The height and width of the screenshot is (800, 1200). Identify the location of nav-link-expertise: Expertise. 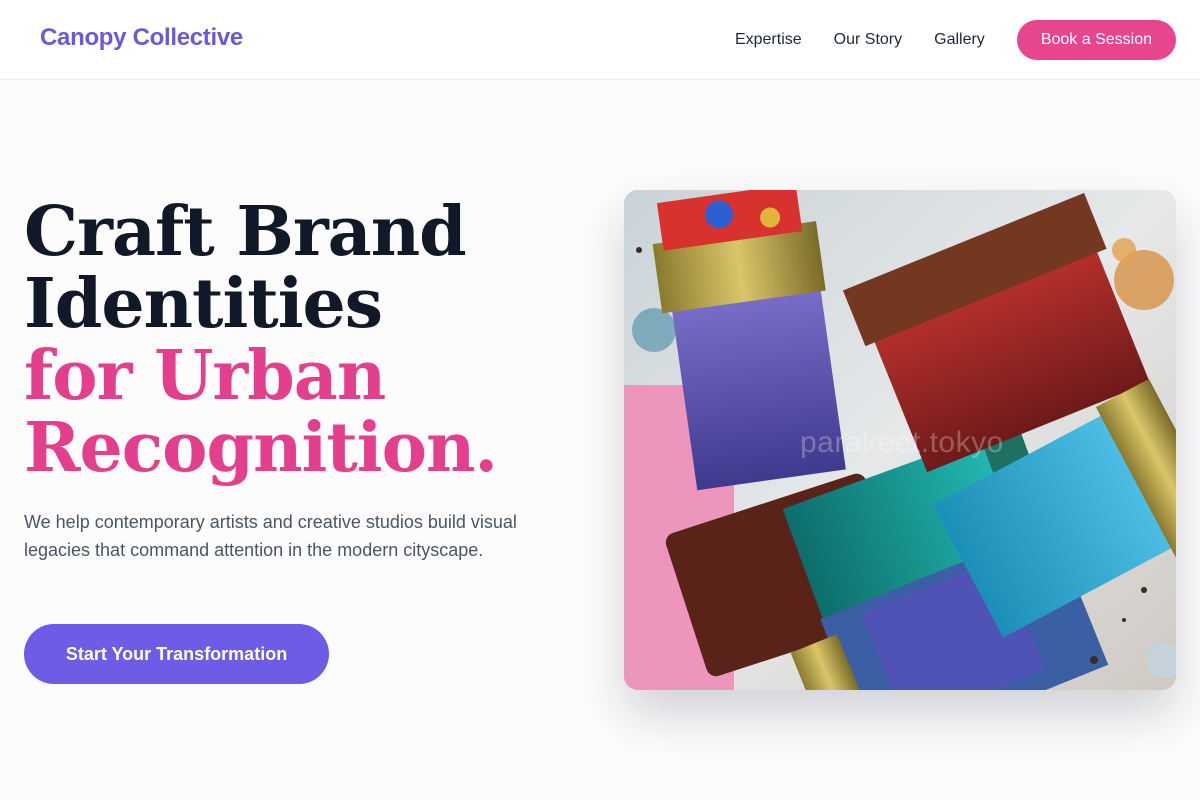
(768, 40).